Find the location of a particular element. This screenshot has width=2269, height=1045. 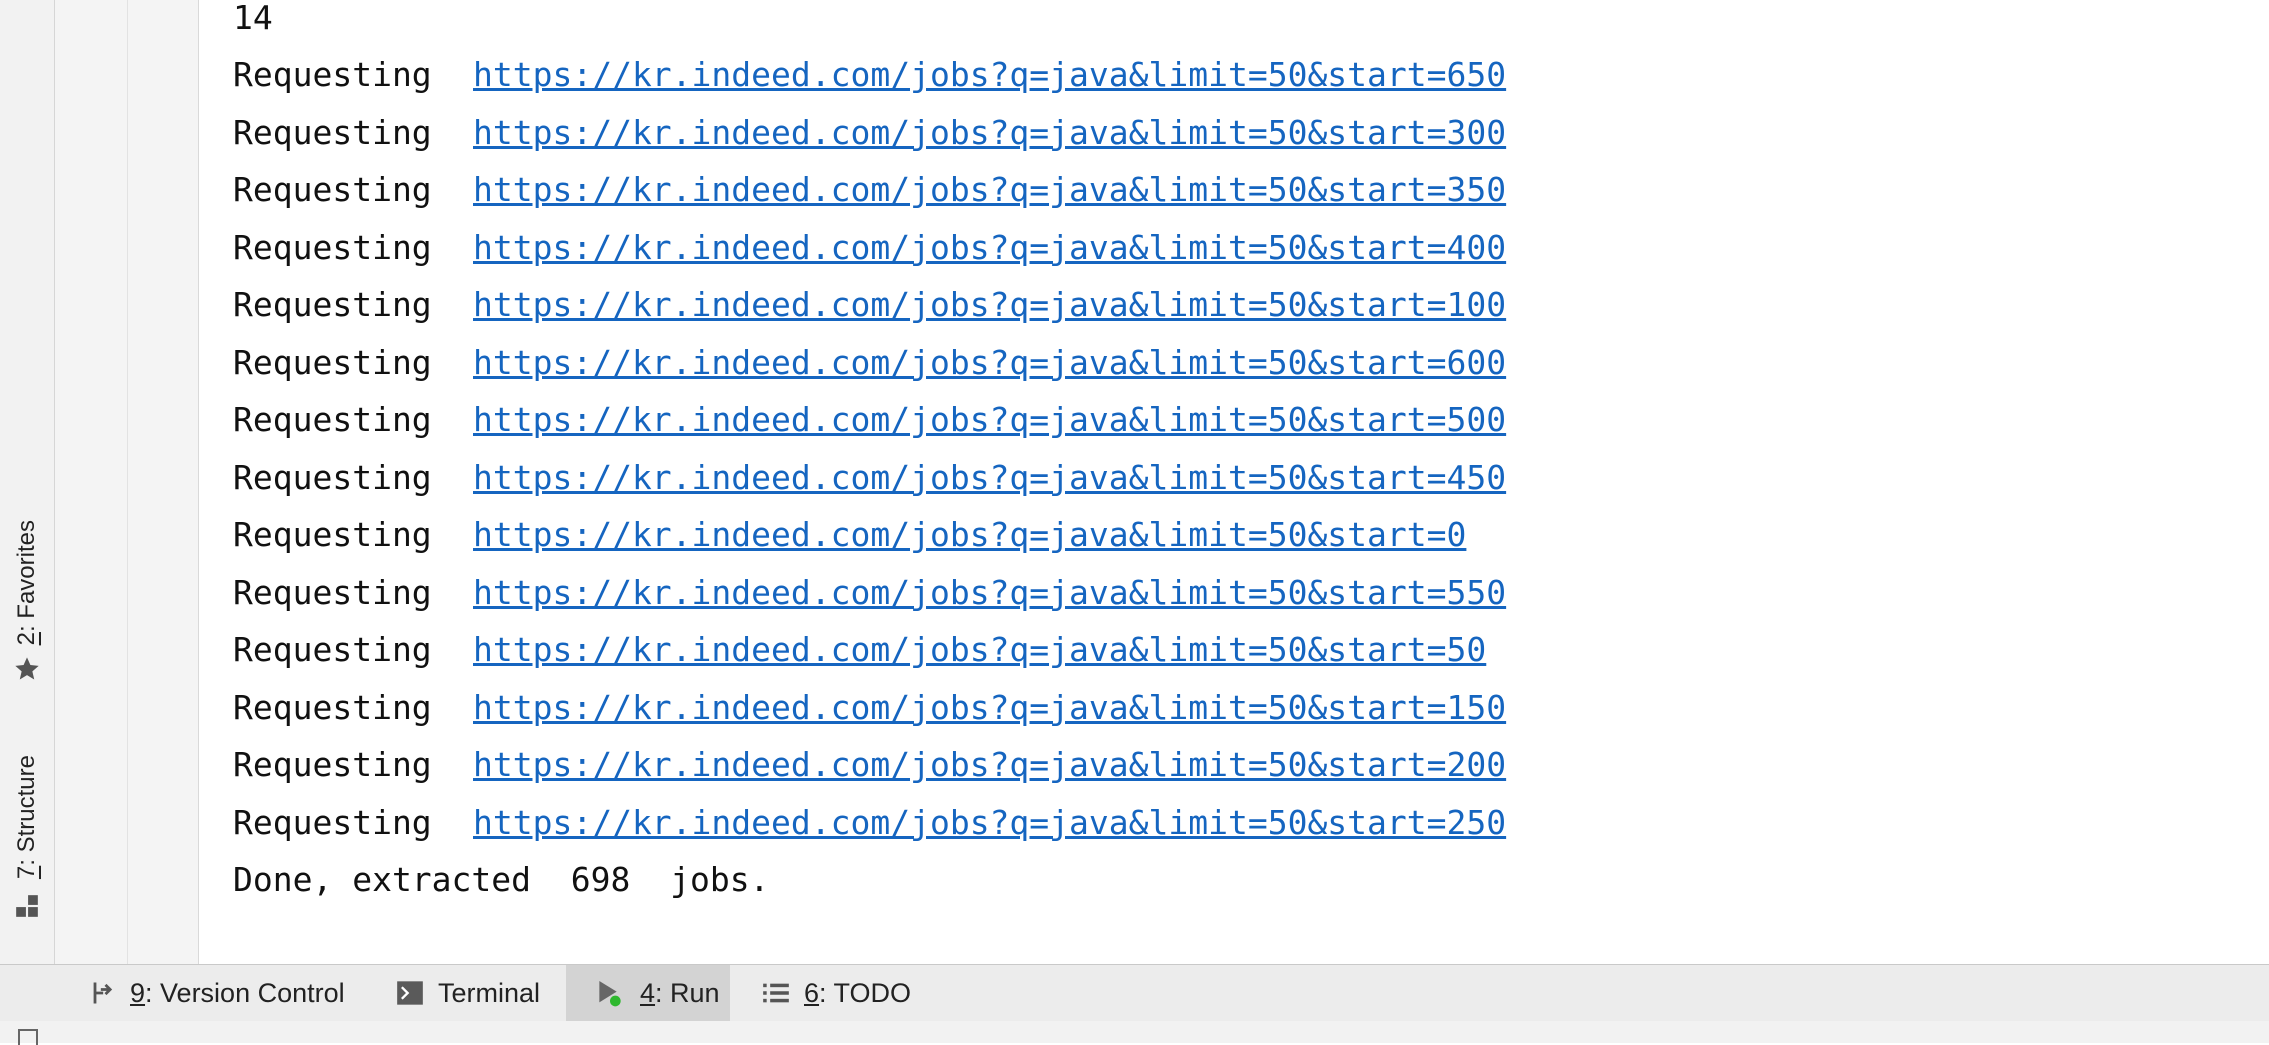

run-tab-label: 4: Run is located at coordinates (680, 992).